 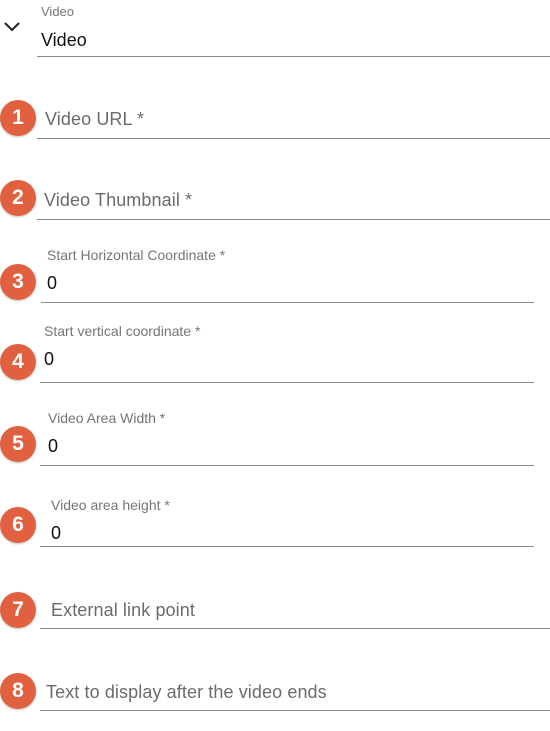 I want to click on start-horizontal-input: 0, so click(x=52, y=283).